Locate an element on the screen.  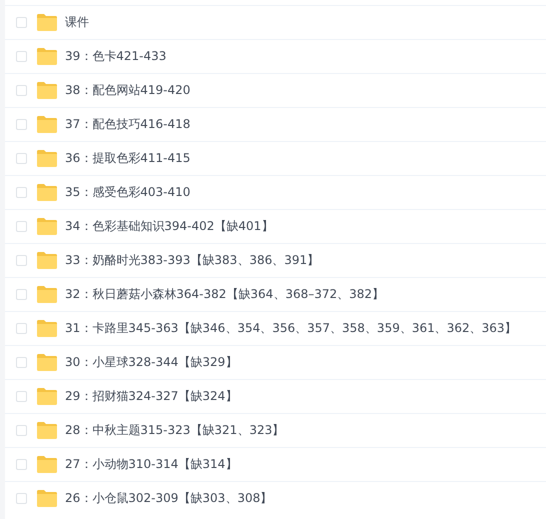
folder-name: 39：色卡421-433 is located at coordinates (115, 56).